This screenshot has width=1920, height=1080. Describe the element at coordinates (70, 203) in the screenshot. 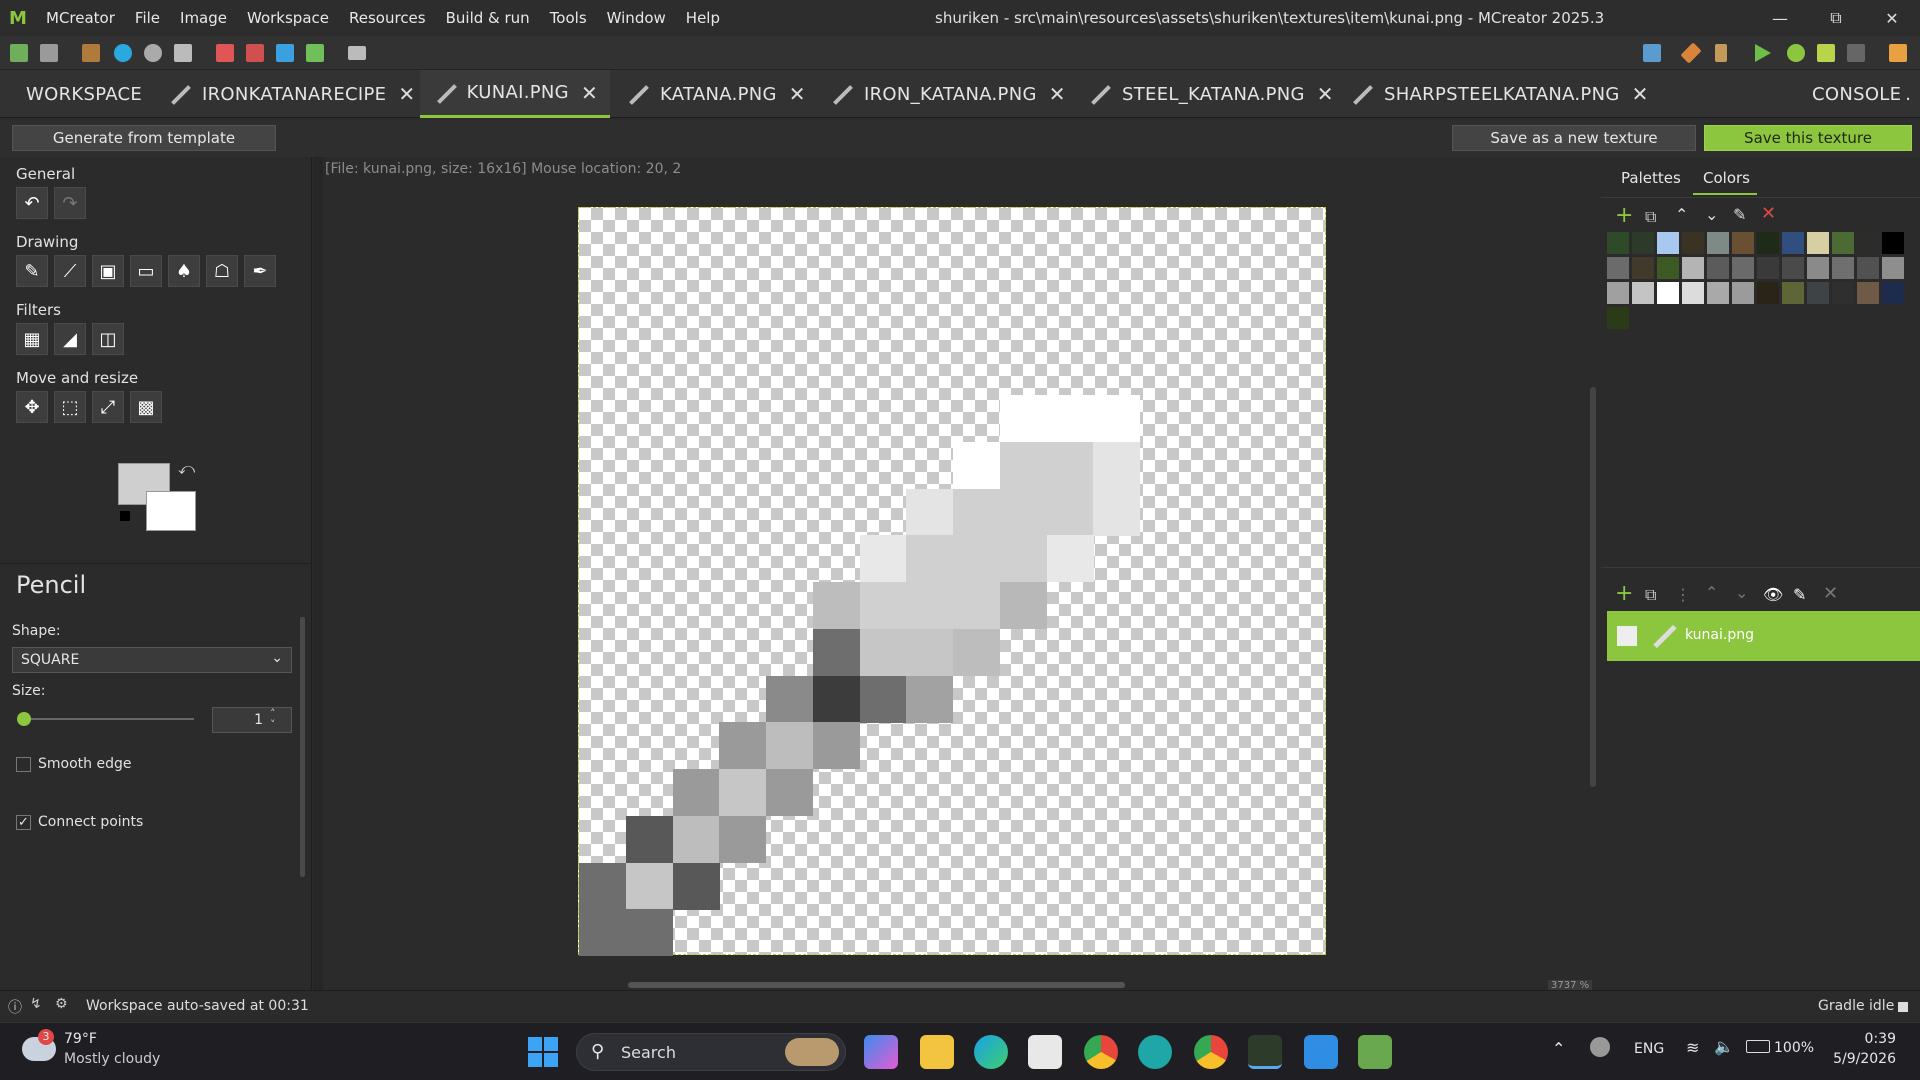

I see `redo-icon: ↷` at that location.